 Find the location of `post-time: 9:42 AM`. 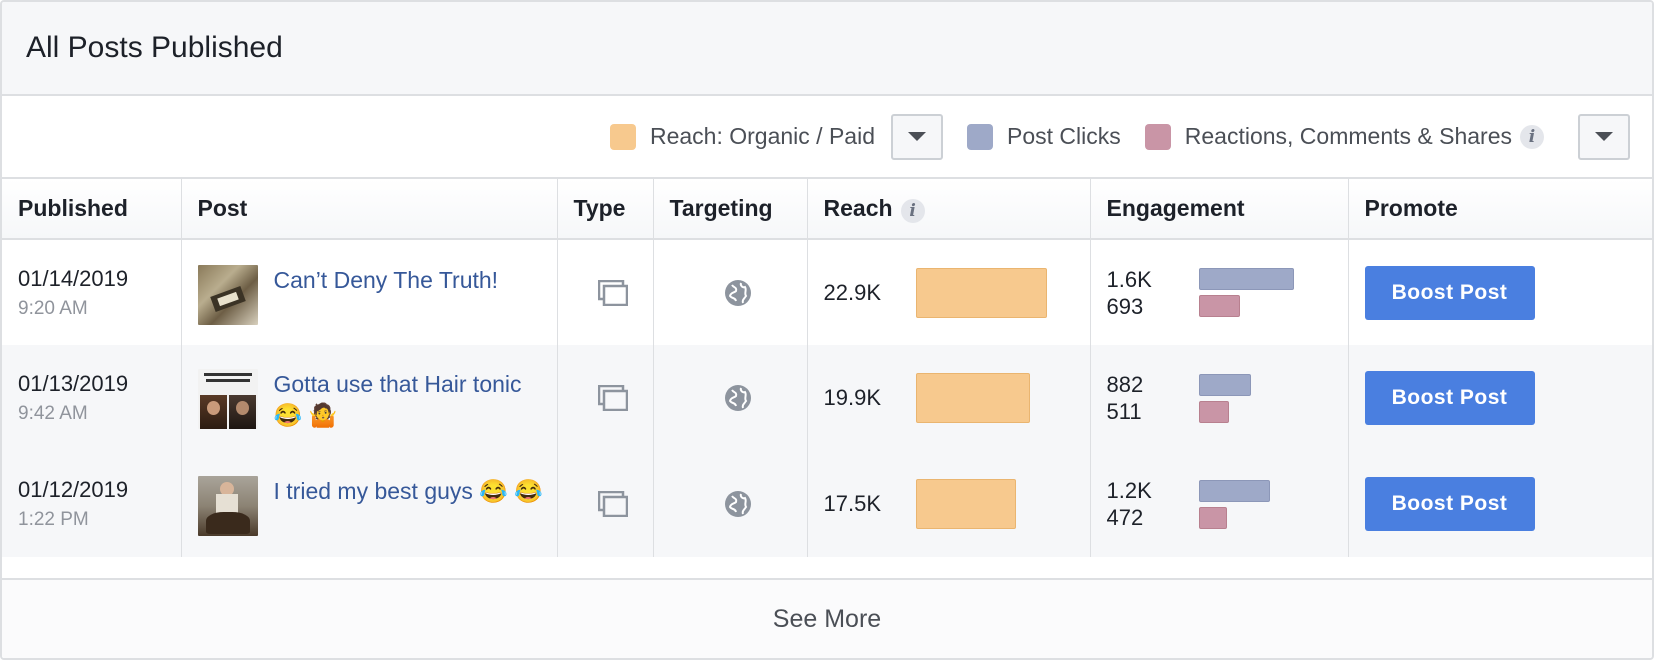

post-time: 9:42 AM is located at coordinates (53, 413).